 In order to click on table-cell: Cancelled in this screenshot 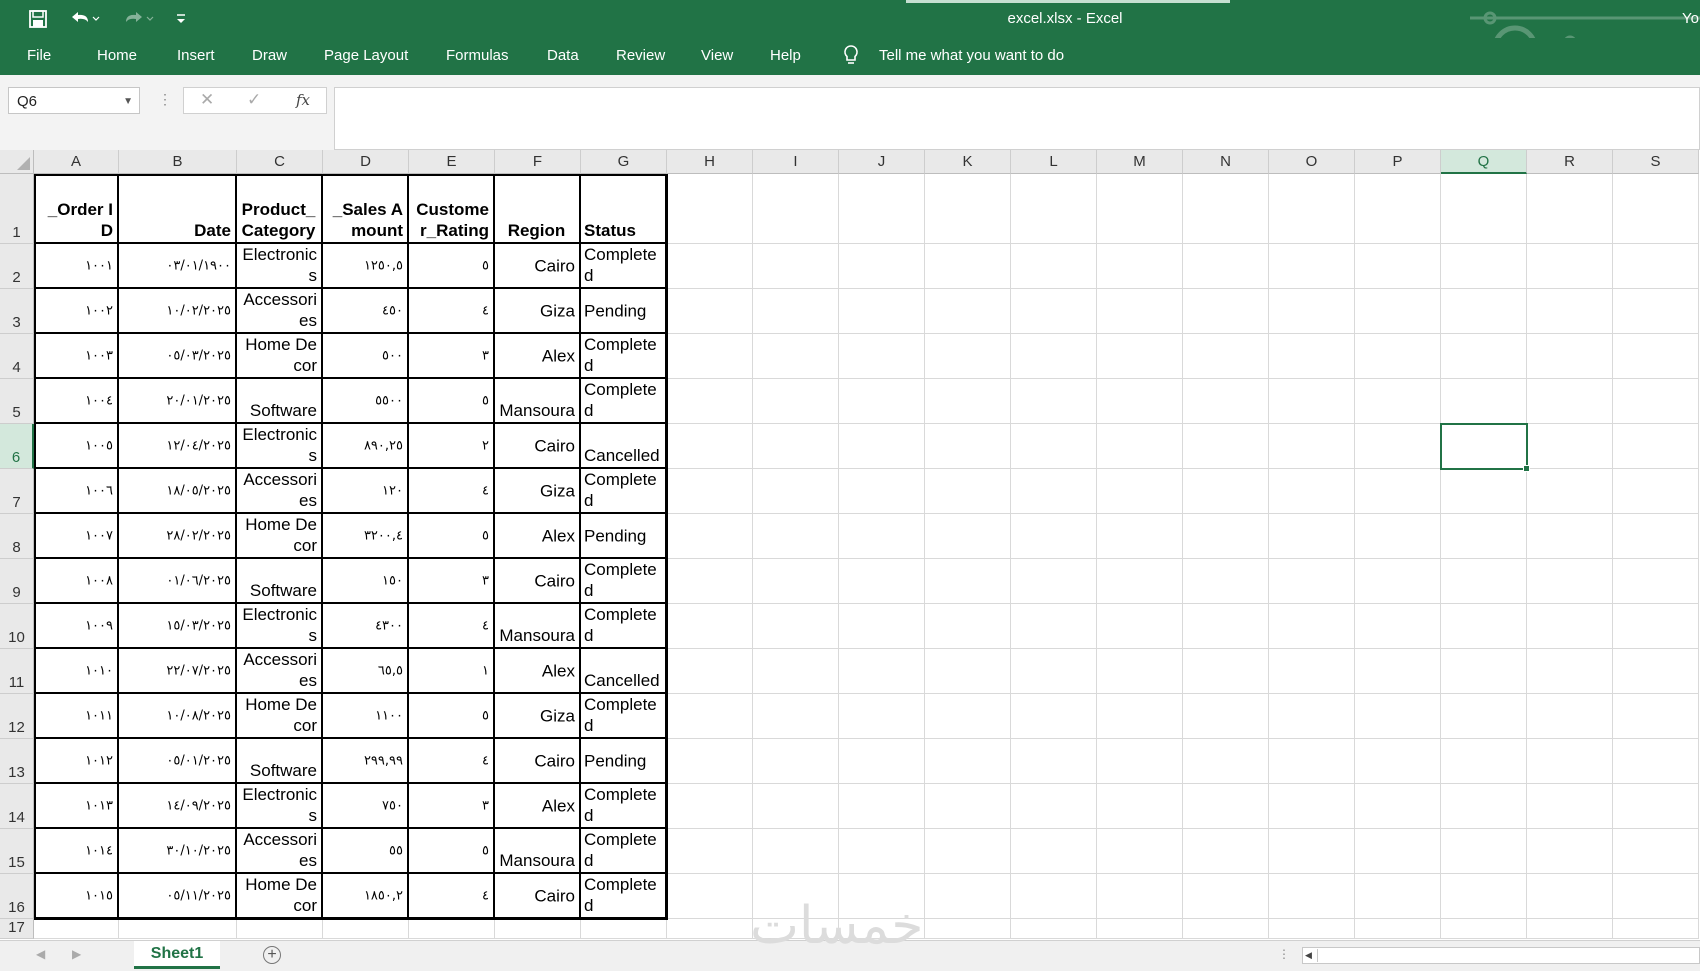, I will do `click(624, 671)`.